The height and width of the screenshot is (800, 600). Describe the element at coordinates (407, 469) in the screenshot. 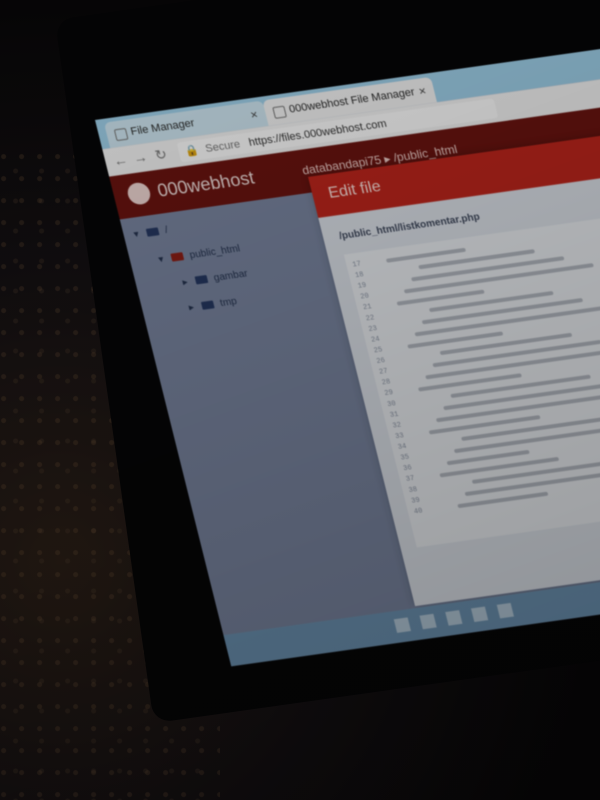

I see `line-number: 36` at that location.